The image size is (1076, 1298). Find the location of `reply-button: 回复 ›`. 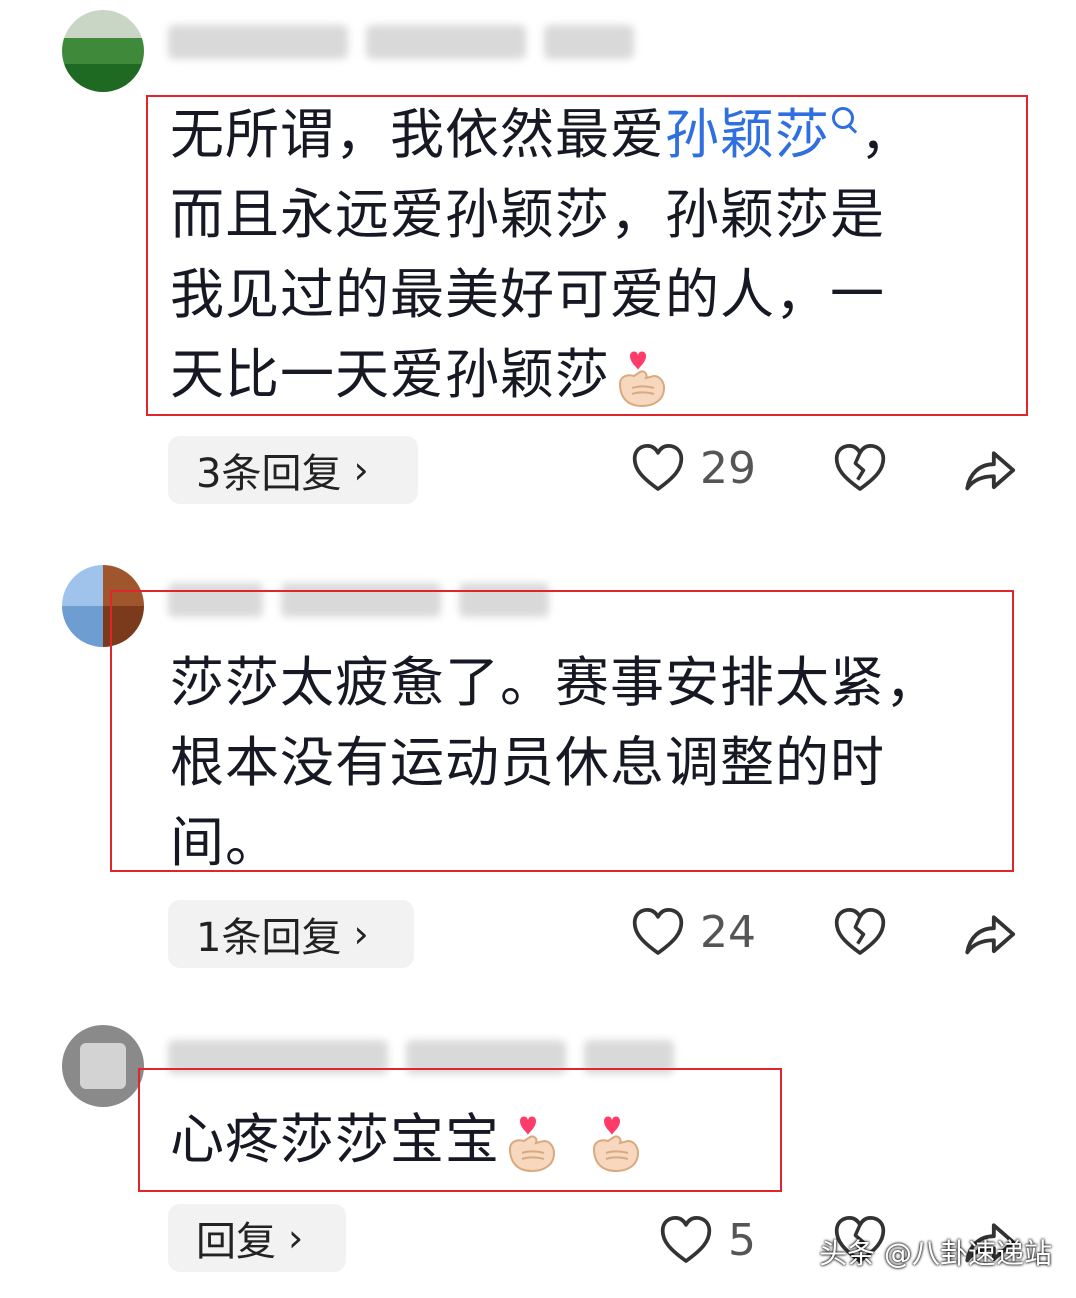

reply-button: 回复 › is located at coordinates (257, 1238).